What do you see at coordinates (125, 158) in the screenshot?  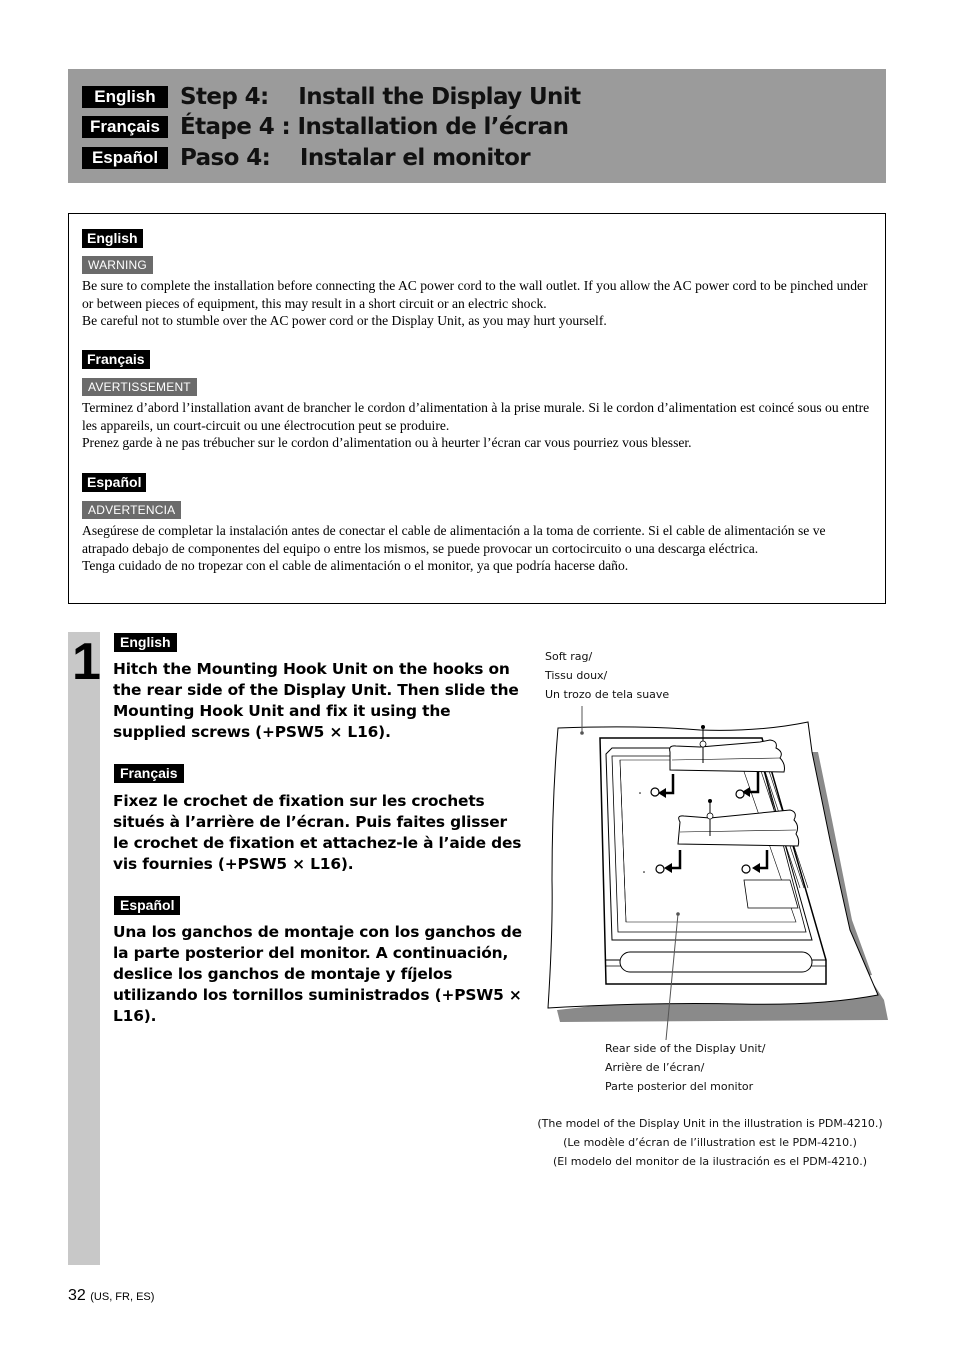 I see `language-tag-spanish: Español` at bounding box center [125, 158].